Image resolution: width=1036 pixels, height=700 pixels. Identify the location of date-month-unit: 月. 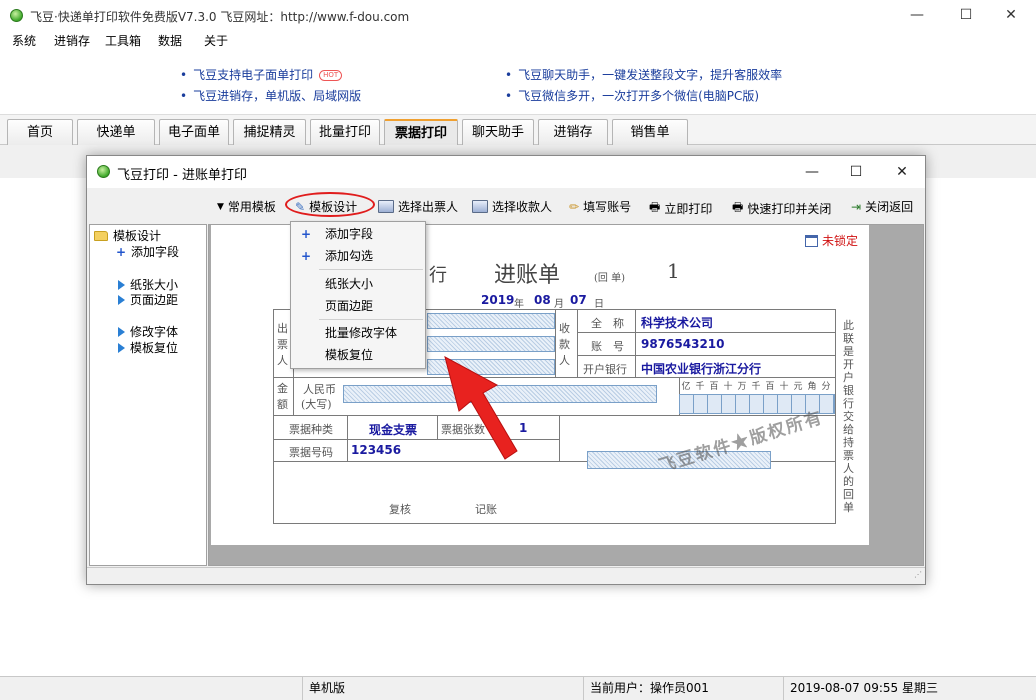
(559, 304).